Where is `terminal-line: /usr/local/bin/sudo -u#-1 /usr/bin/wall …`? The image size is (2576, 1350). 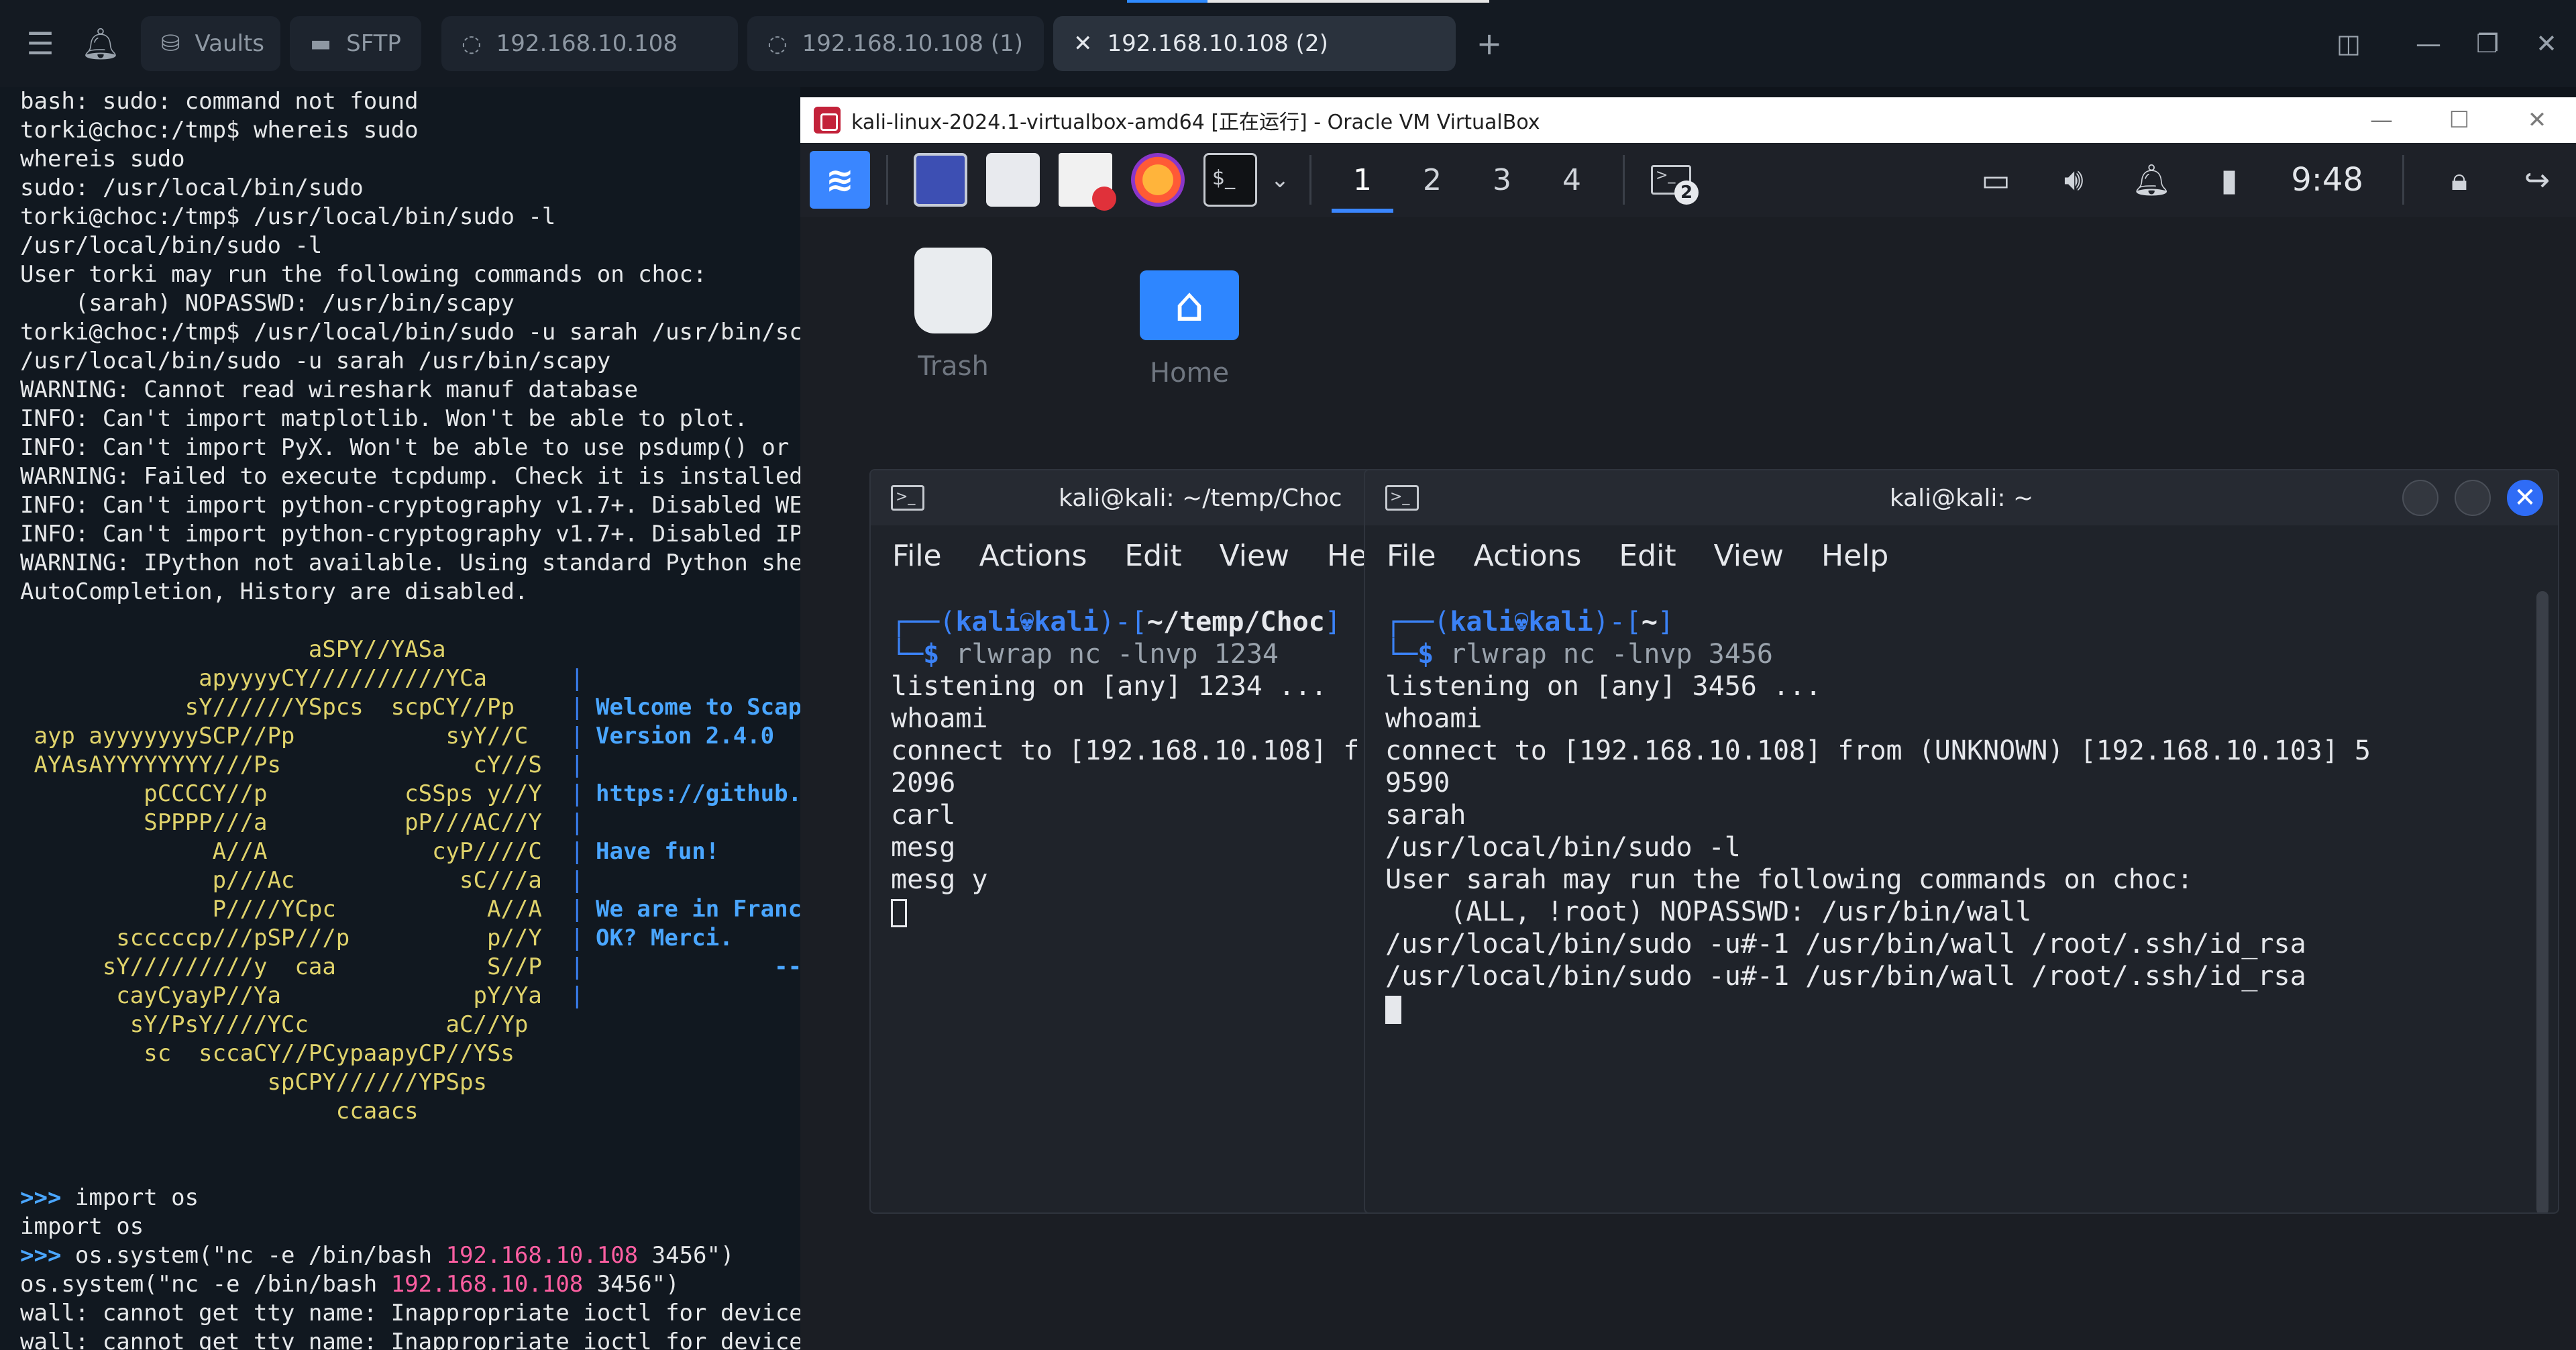
terminal-line: /usr/local/bin/sudo -u#-1 /usr/bin/wall … is located at coordinates (1845, 976).